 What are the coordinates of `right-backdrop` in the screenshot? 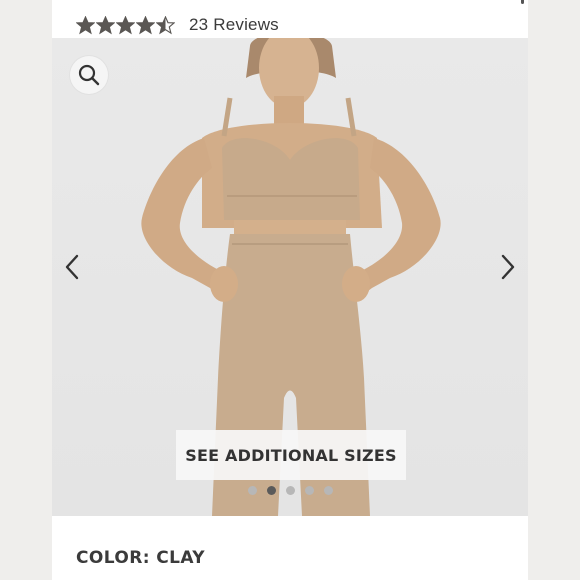 It's located at (554, 290).